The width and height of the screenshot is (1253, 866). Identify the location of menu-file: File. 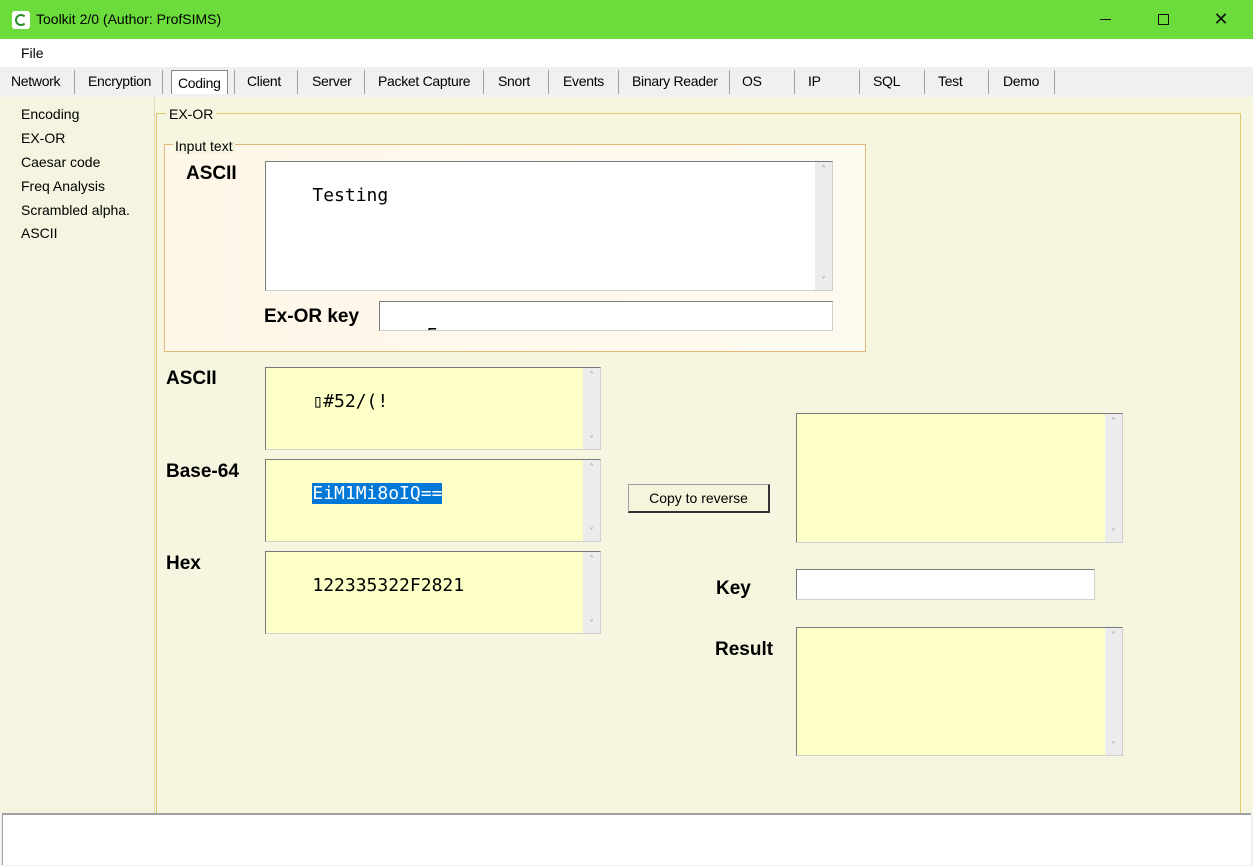
(32, 53).